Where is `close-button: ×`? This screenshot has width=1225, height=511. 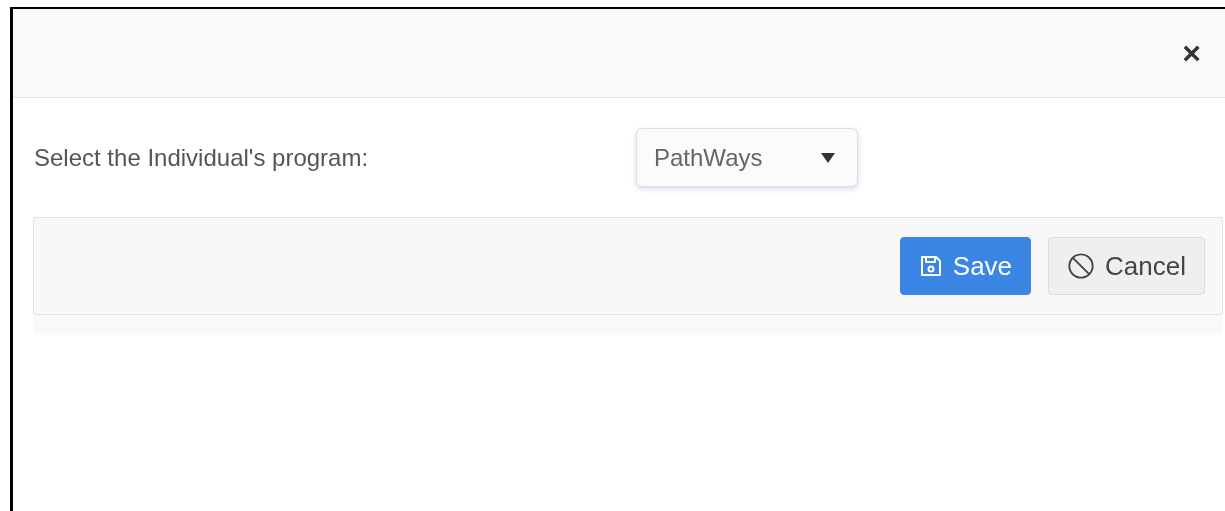 close-button: × is located at coordinates (1191, 53).